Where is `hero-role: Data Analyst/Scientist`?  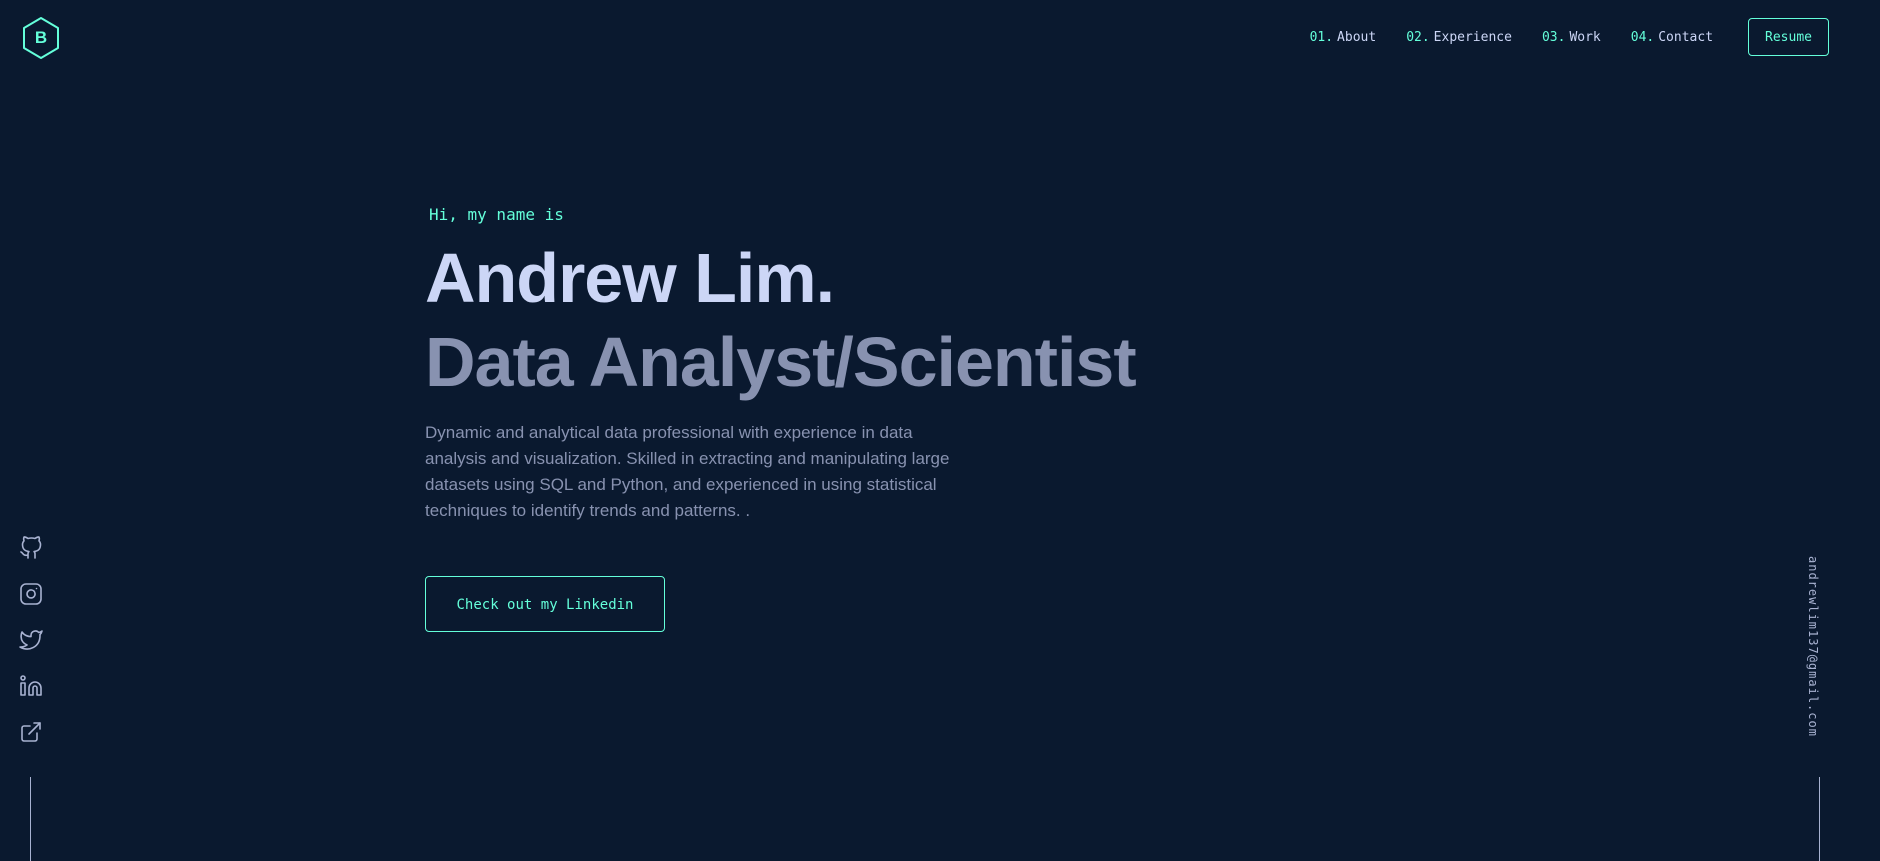 hero-role: Data Analyst/Scientist is located at coordinates (781, 362).